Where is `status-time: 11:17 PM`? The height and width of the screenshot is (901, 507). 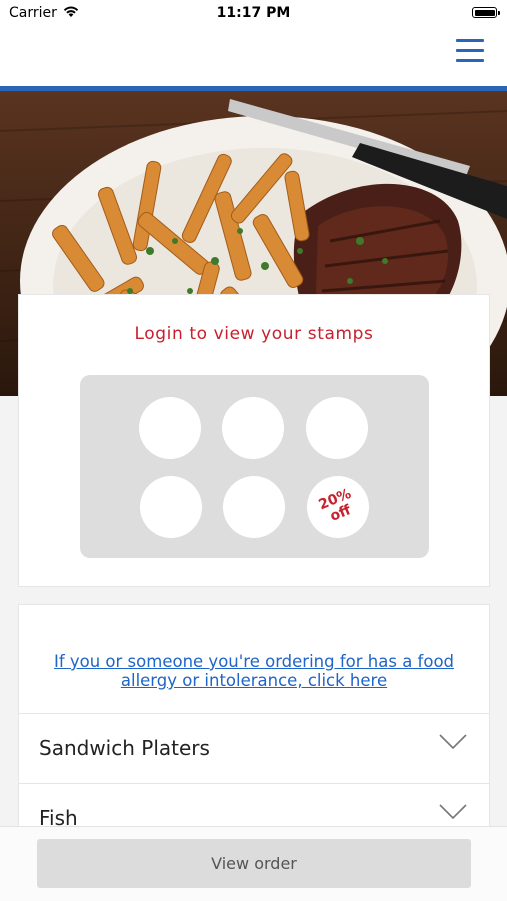
status-time: 11:17 PM is located at coordinates (253, 13).